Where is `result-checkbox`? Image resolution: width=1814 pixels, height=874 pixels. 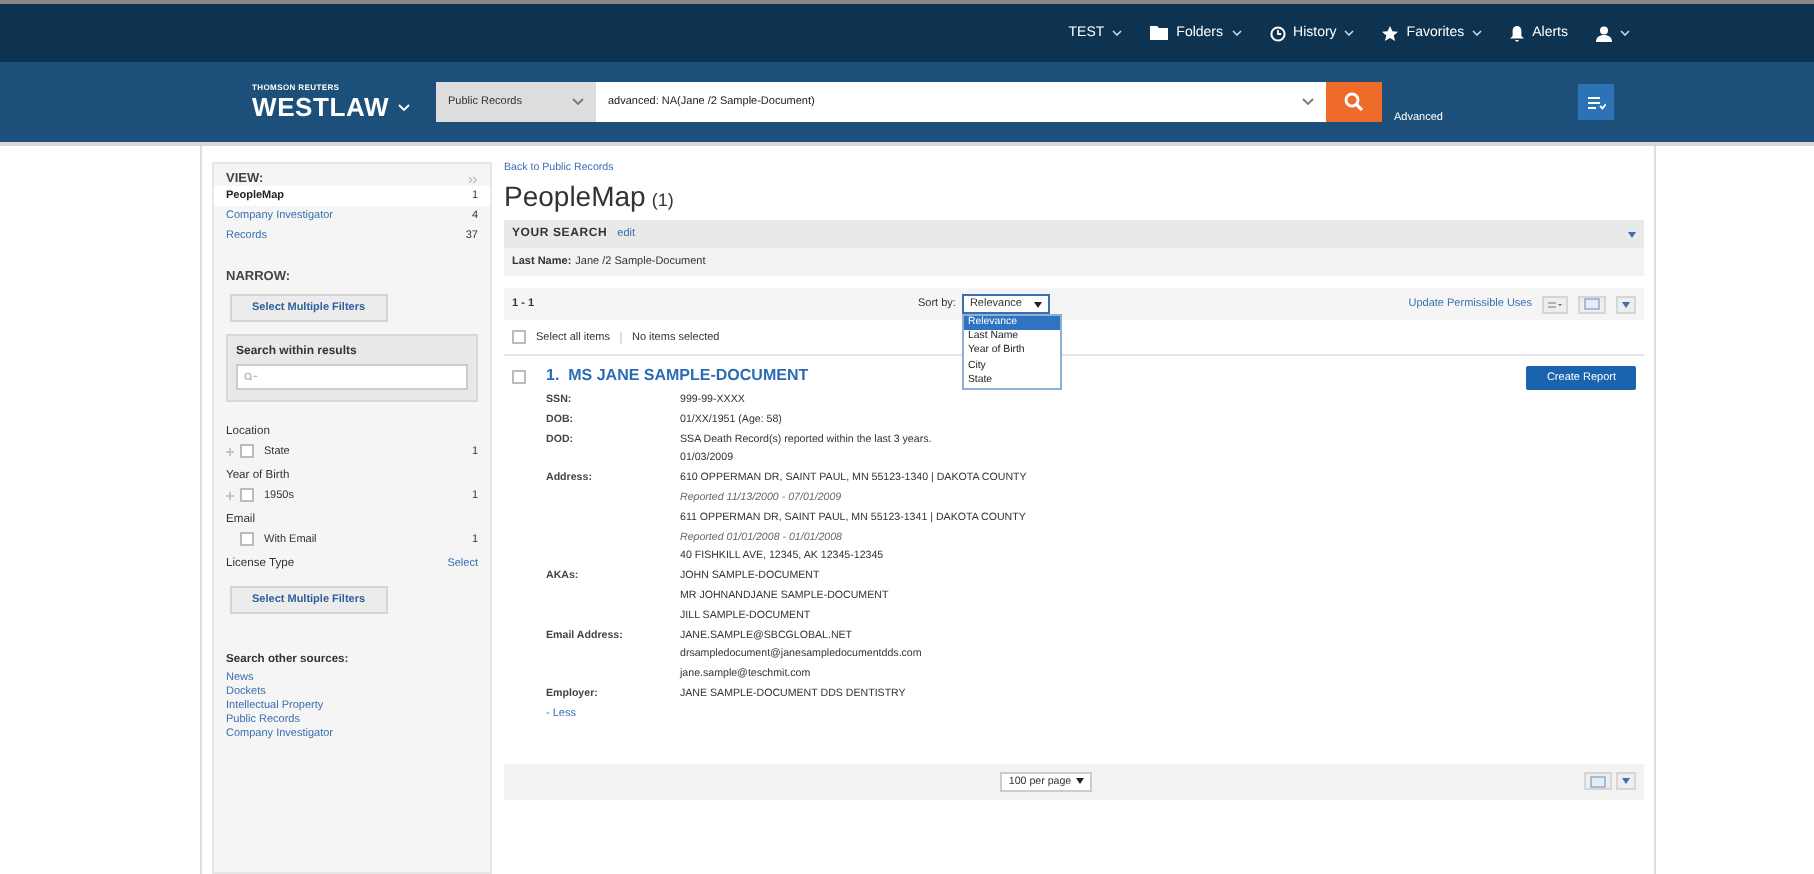
result-checkbox is located at coordinates (519, 377).